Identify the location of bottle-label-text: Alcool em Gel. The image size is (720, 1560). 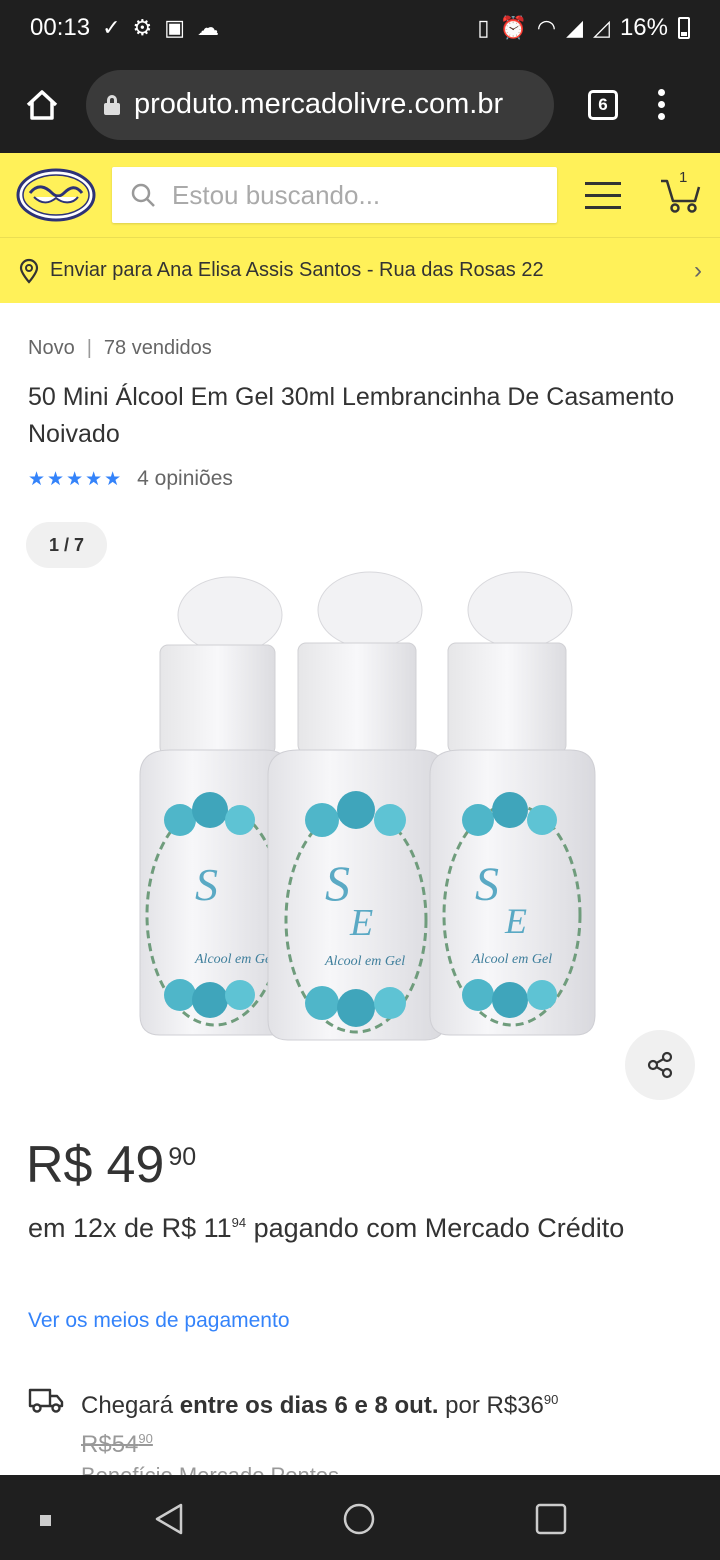
(234, 959).